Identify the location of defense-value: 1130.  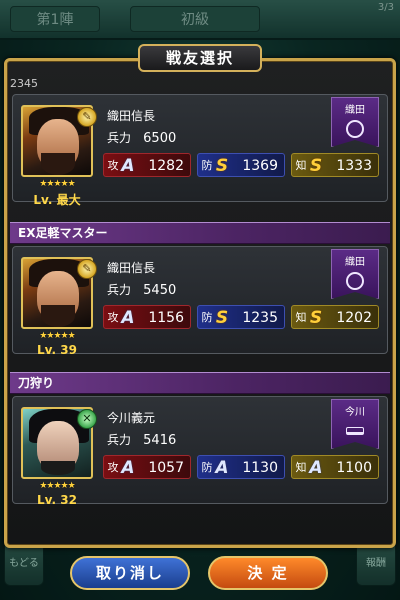
(260, 468).